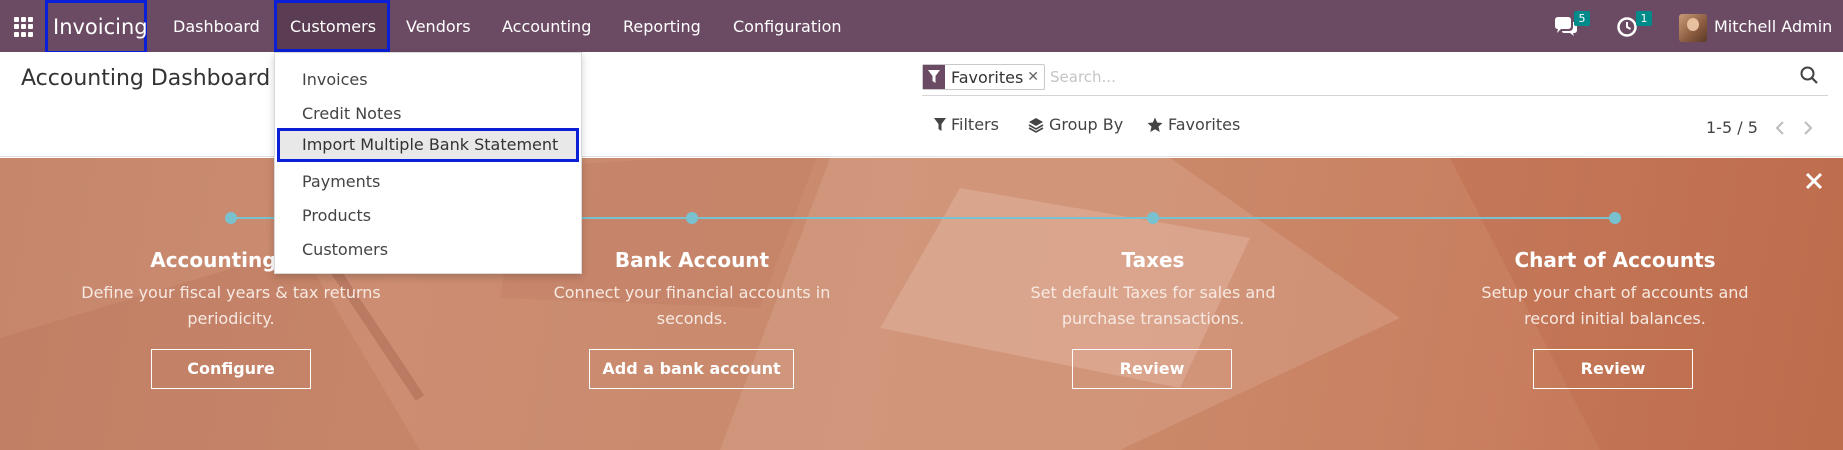 Image resolution: width=1843 pixels, height=450 pixels. I want to click on funnel-icon, so click(940, 124).